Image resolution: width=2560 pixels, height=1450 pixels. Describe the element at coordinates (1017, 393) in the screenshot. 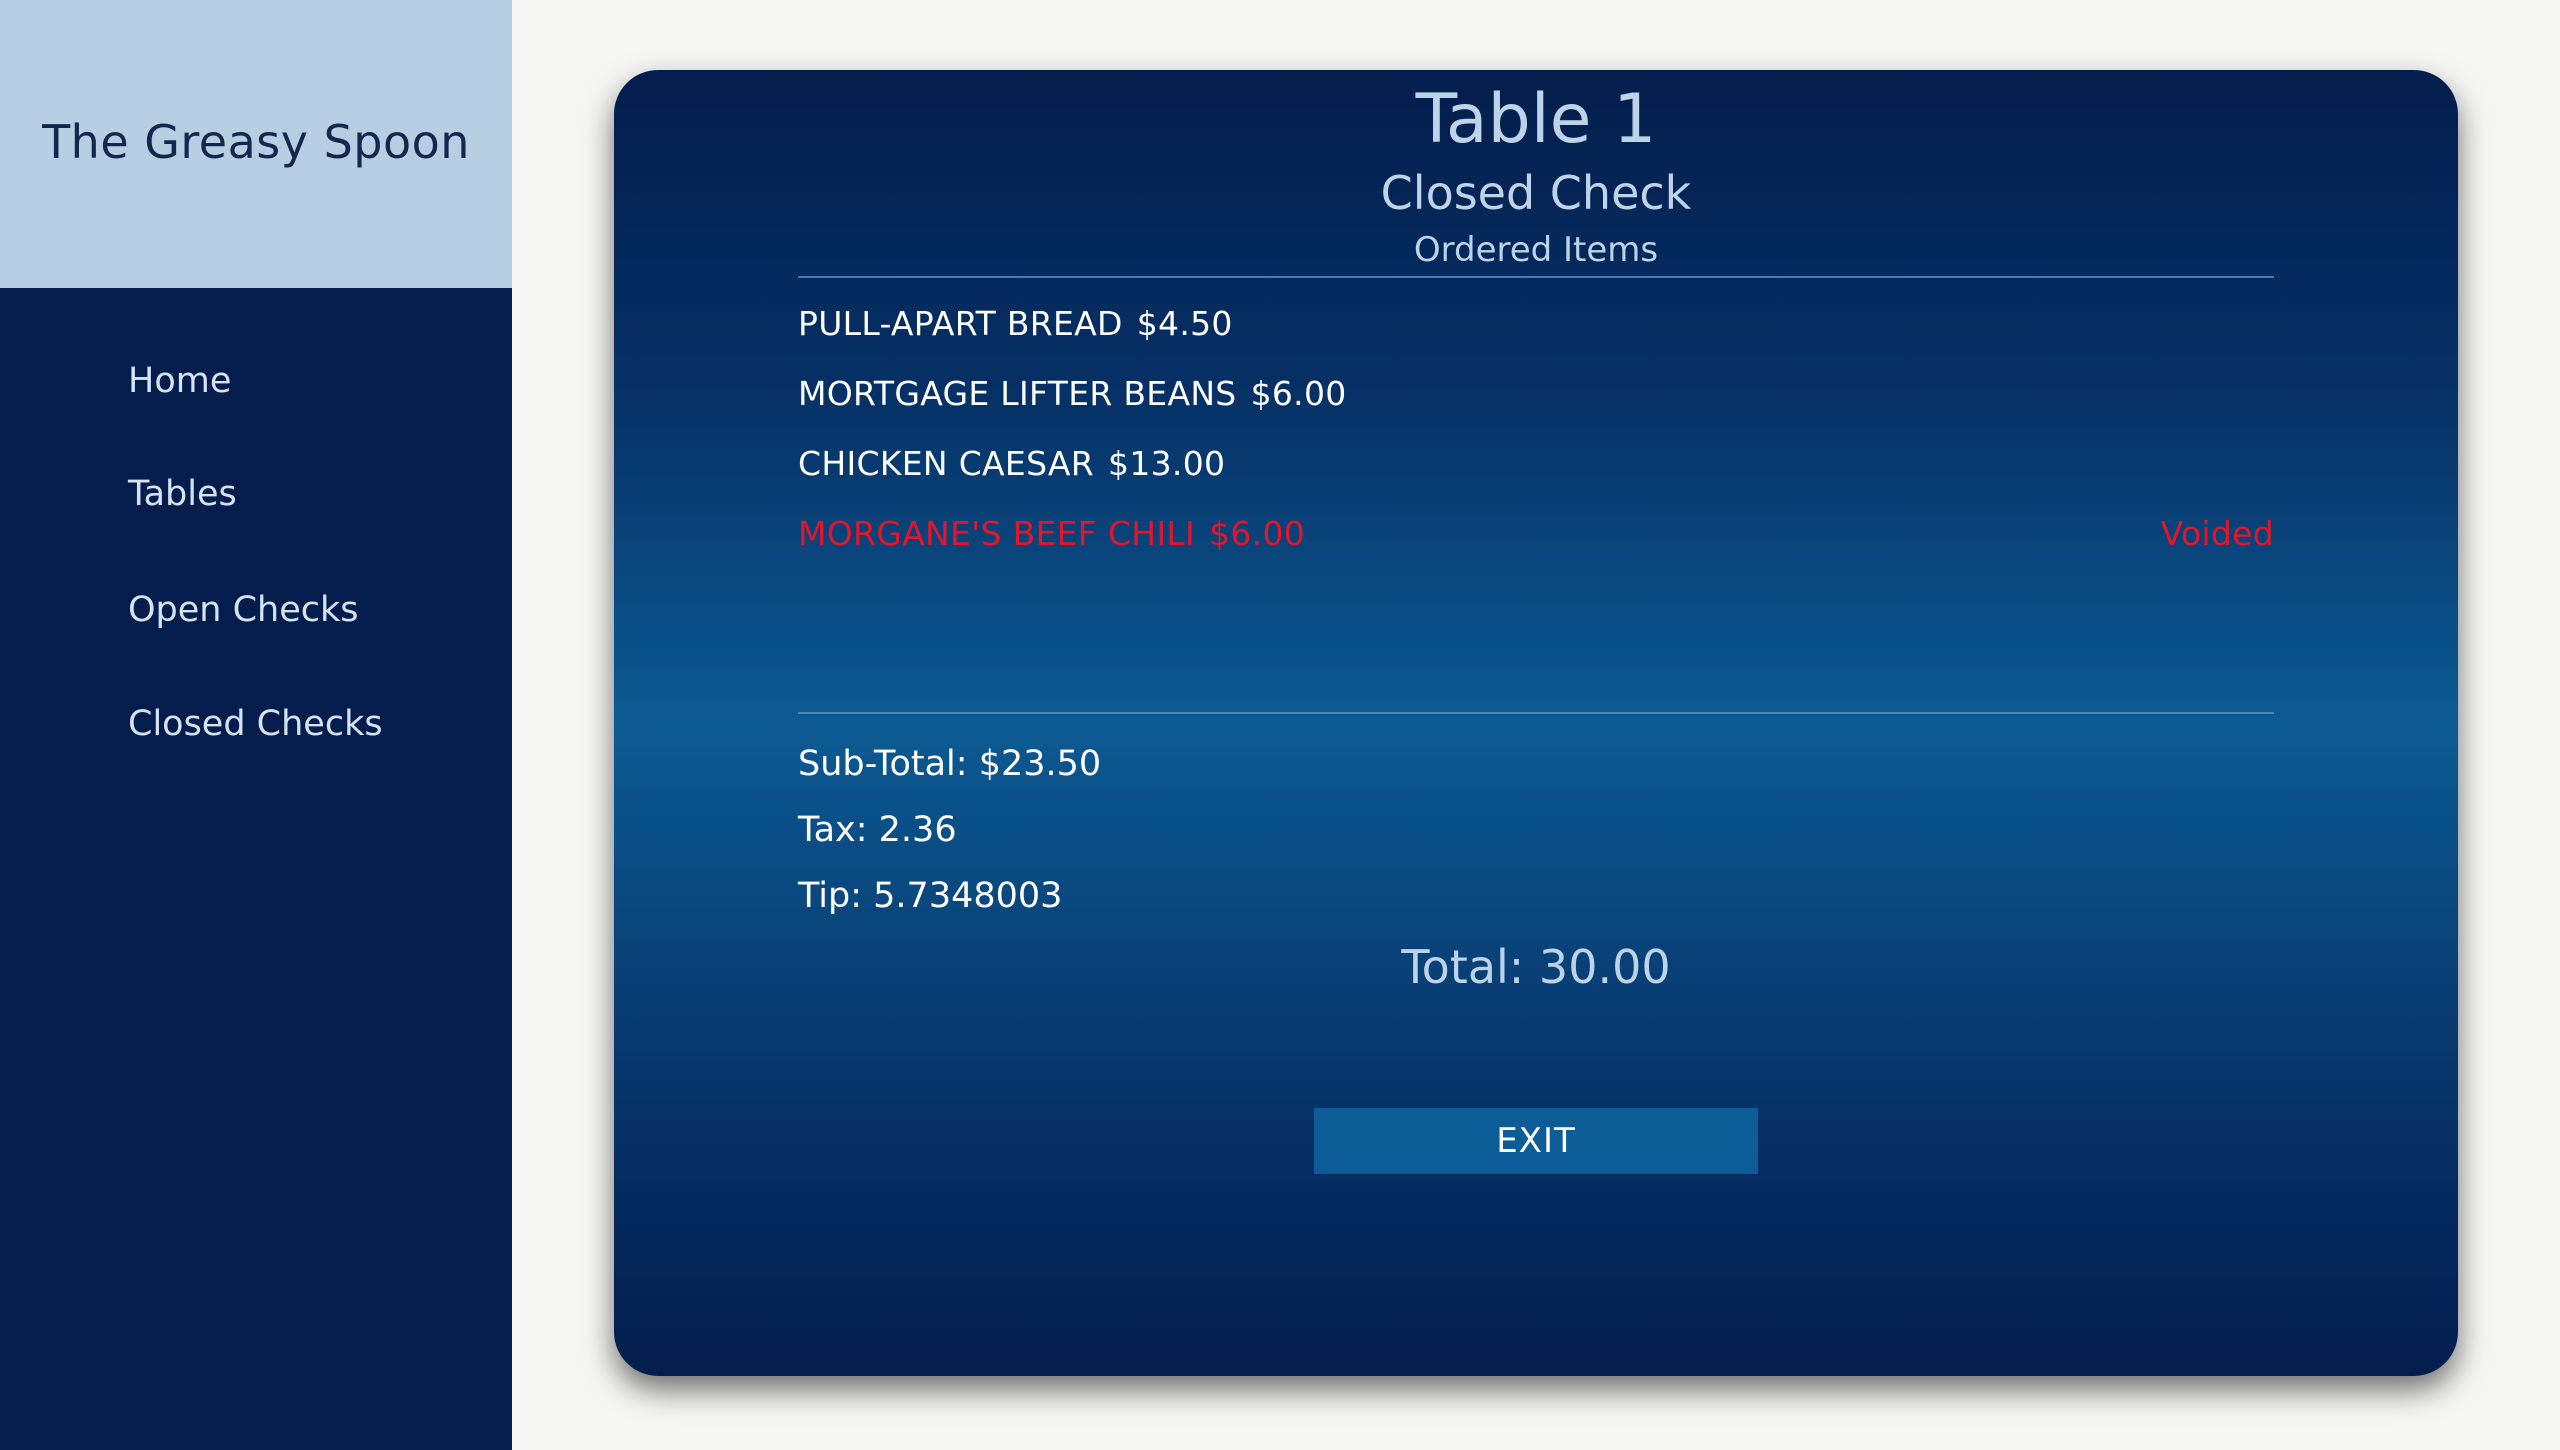

I see `item-name: MORTGAGE LIFTER BEANS` at that location.